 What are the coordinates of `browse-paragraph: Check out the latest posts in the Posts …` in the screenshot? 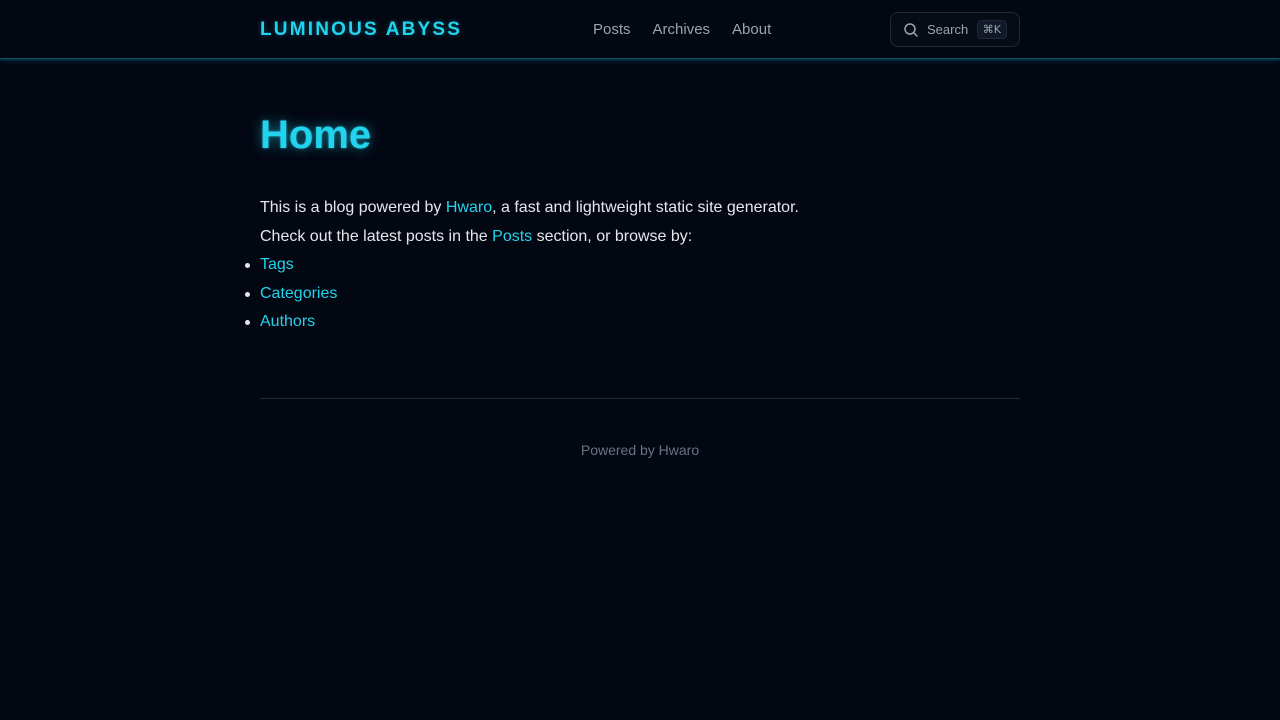 It's located at (640, 236).